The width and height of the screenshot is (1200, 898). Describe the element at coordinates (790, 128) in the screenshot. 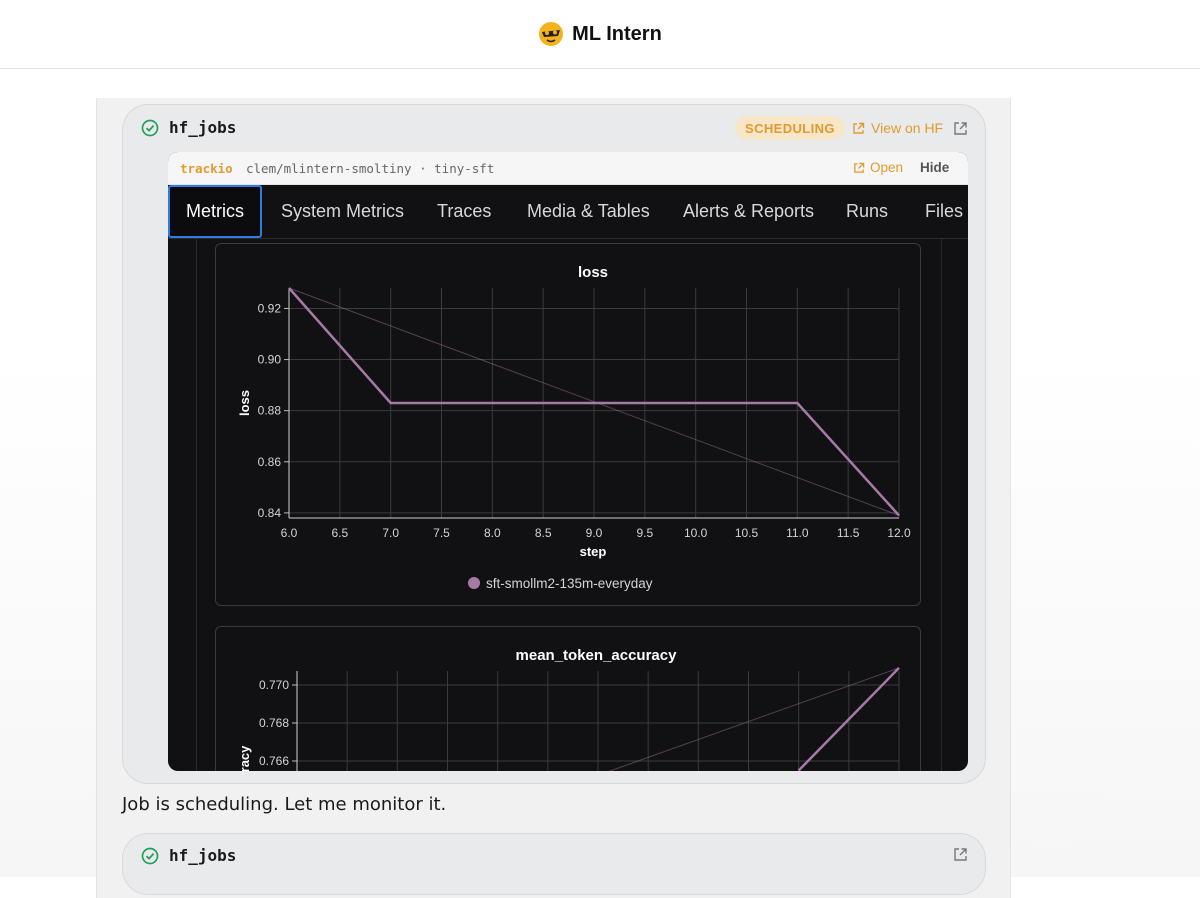

I see `status-badge: SCHEDULING` at that location.